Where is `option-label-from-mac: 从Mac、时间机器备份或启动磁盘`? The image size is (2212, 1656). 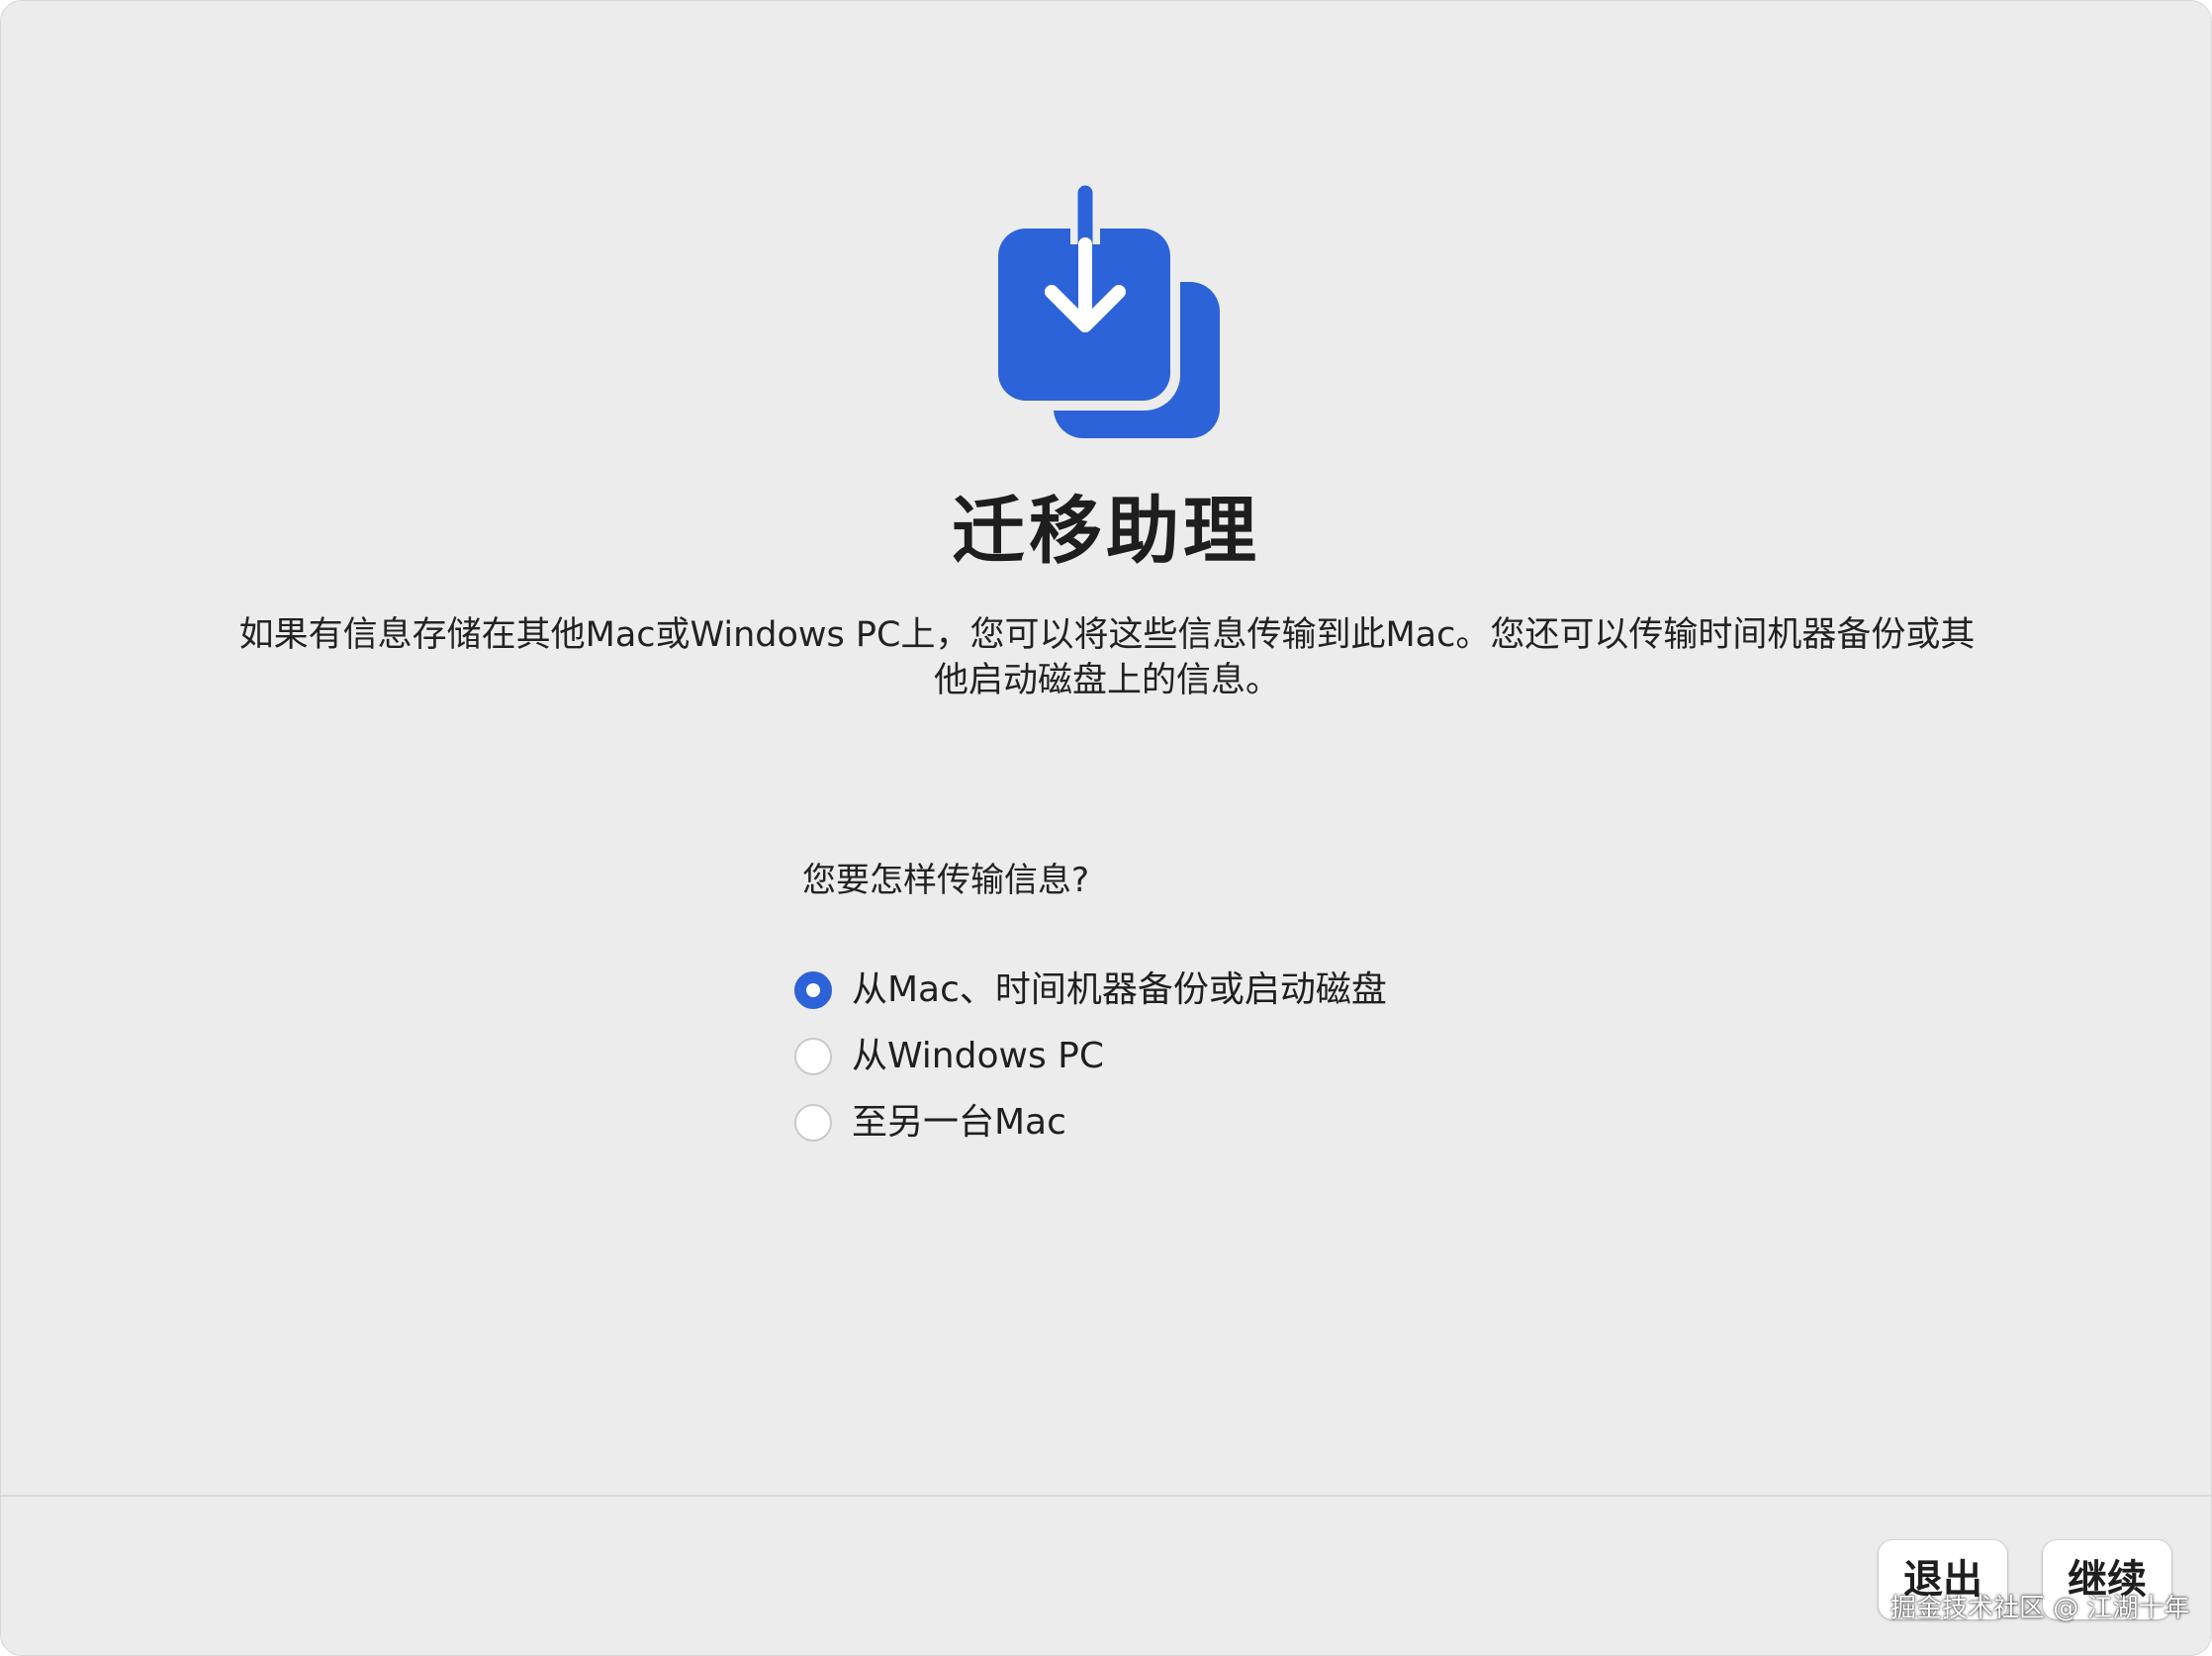
option-label-from-mac: 从Mac、时间机器备份或启动磁盘 is located at coordinates (1119, 989).